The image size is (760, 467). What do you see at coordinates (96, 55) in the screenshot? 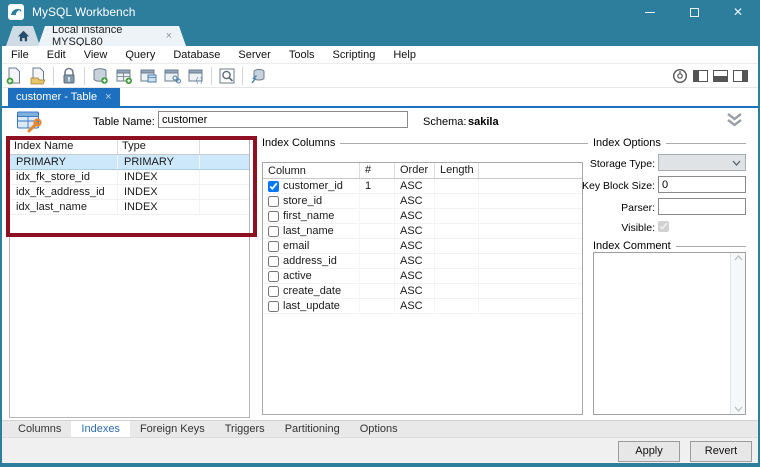
I see `menu-view: View` at bounding box center [96, 55].